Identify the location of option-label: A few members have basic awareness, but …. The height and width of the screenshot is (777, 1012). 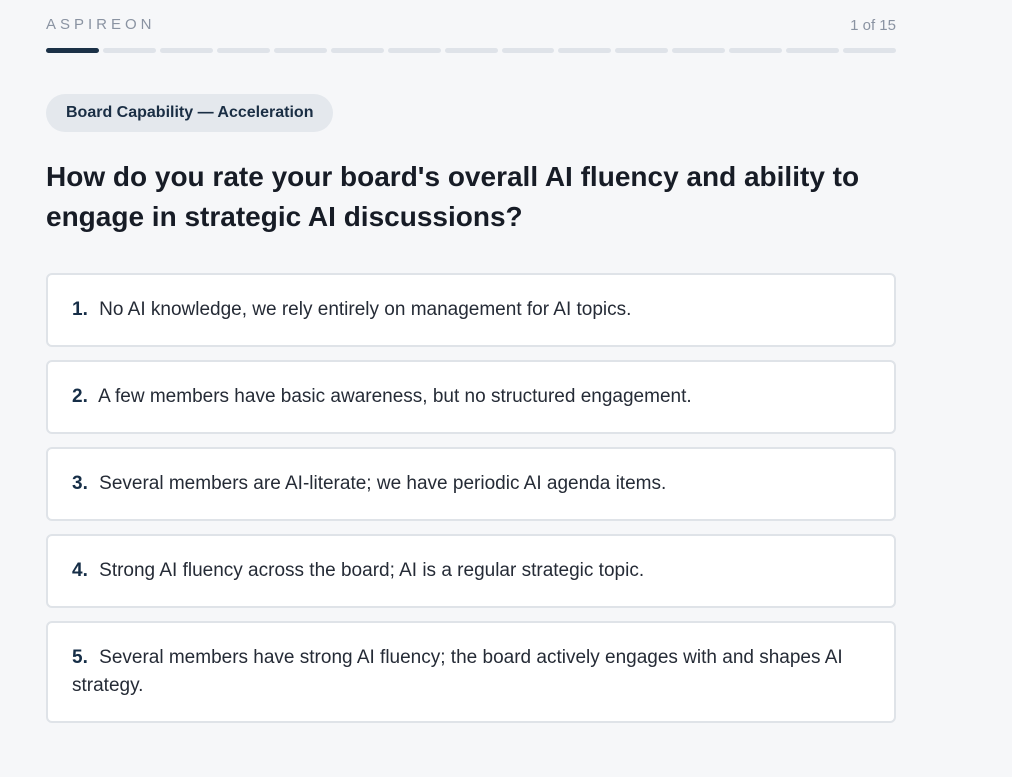
(395, 396).